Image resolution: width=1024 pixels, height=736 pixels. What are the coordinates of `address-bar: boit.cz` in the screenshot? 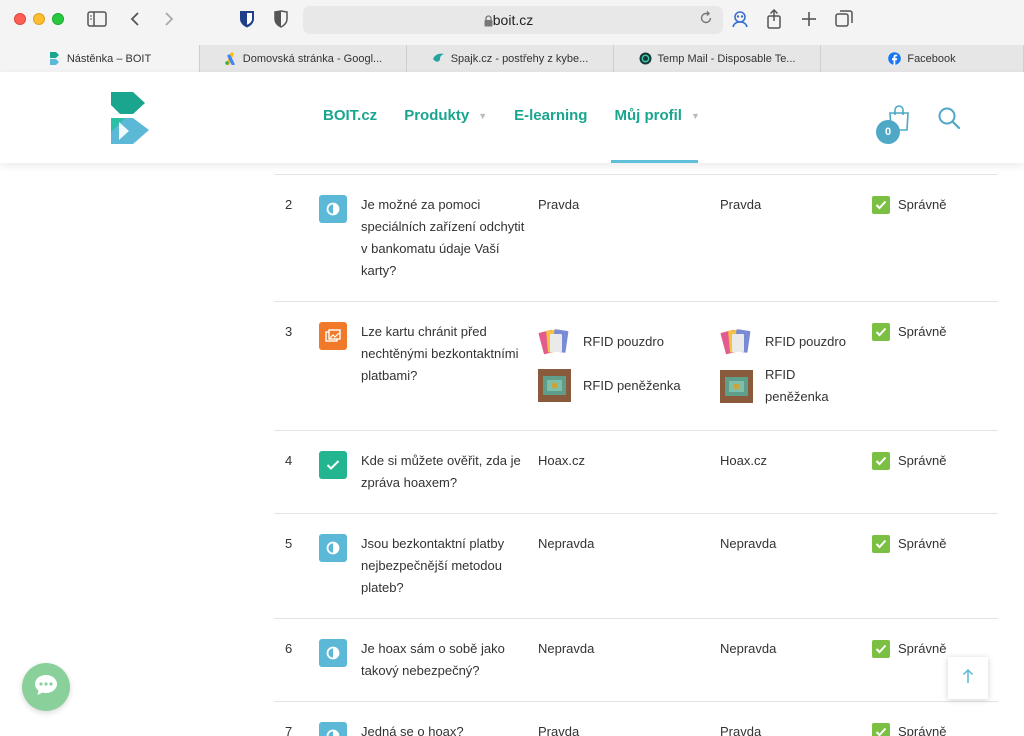 It's located at (513, 20).